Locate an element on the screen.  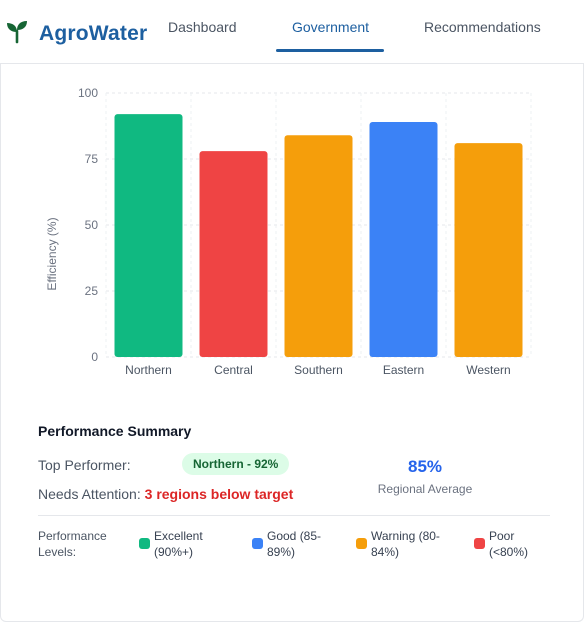
top-performer-badge: Northern - 92% is located at coordinates (236, 464).